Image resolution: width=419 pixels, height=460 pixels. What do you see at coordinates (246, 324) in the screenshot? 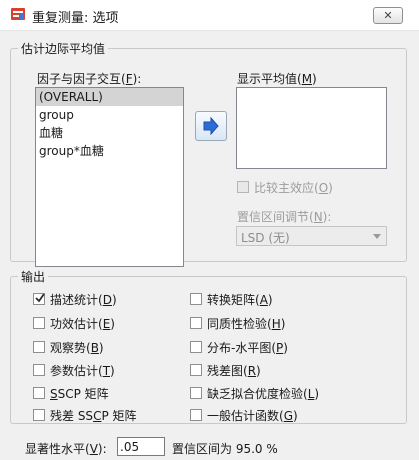
I see `homogeneity-tests-label: 同质性检验(H)` at bounding box center [246, 324].